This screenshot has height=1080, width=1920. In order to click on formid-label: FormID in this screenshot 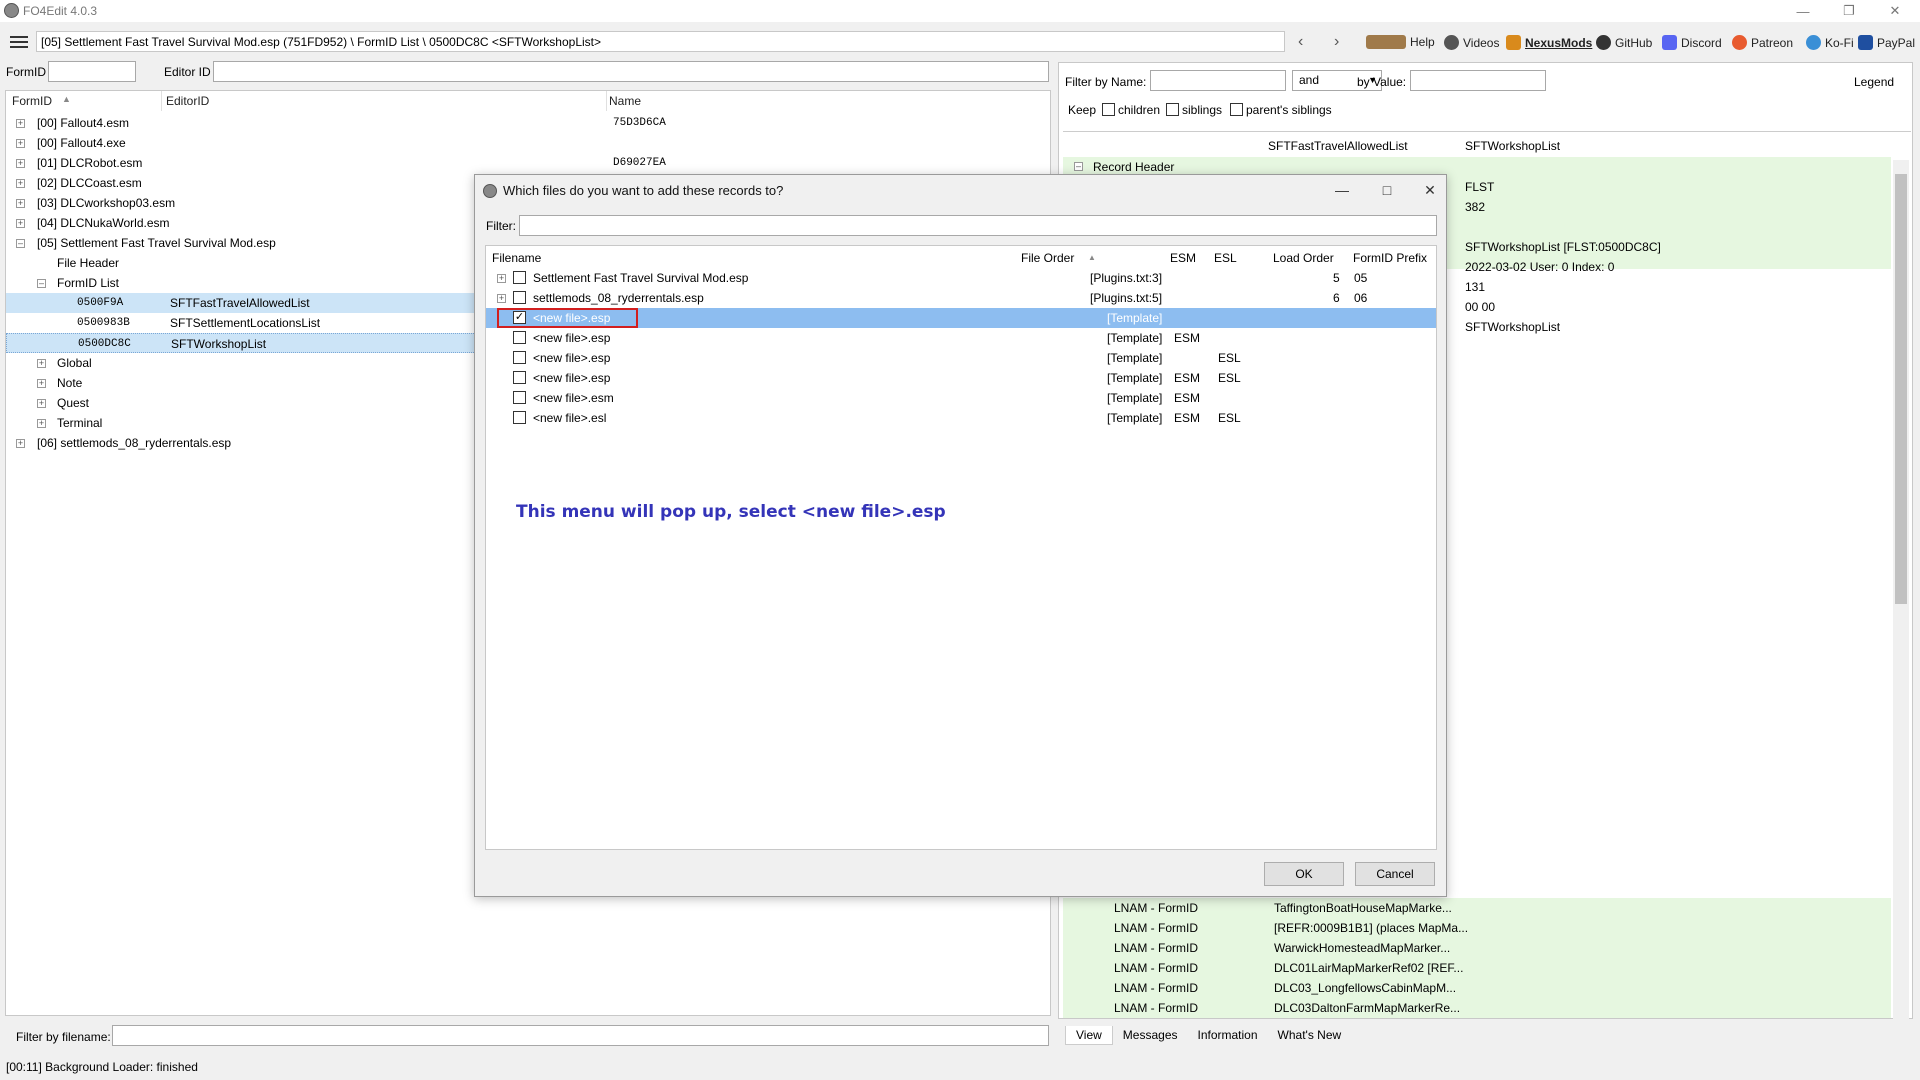, I will do `click(26, 72)`.